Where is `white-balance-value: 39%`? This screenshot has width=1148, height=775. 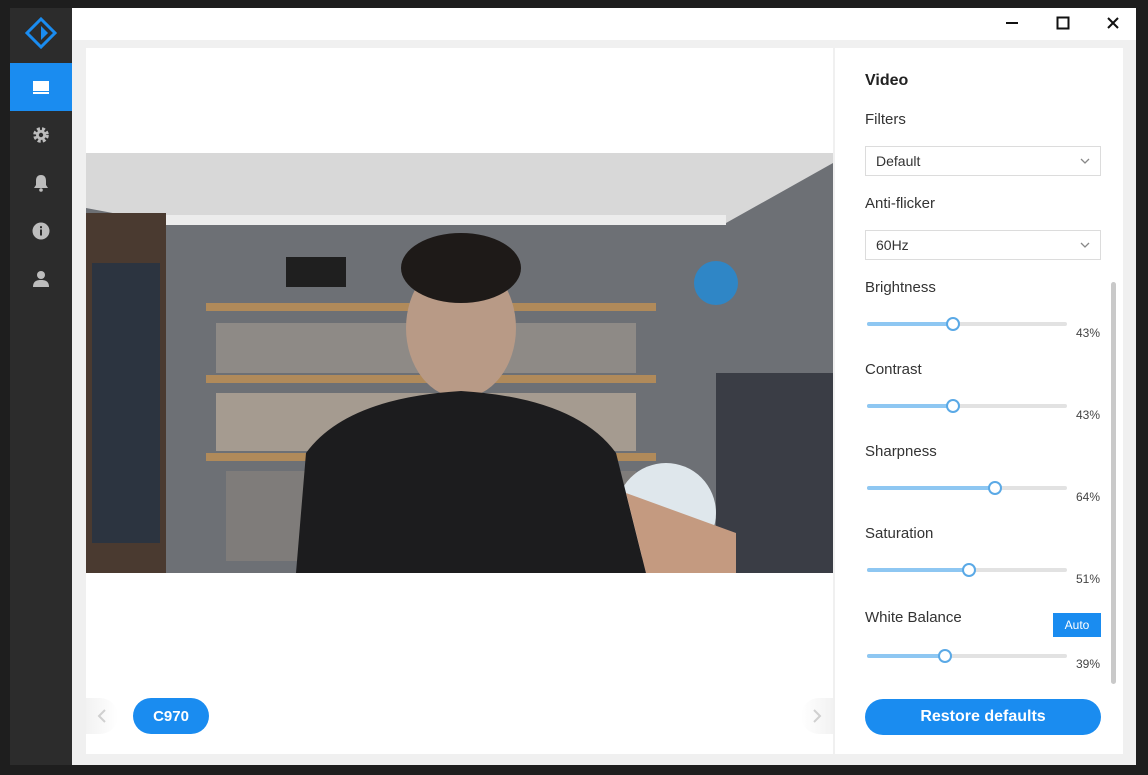 white-balance-value: 39% is located at coordinates (1088, 664).